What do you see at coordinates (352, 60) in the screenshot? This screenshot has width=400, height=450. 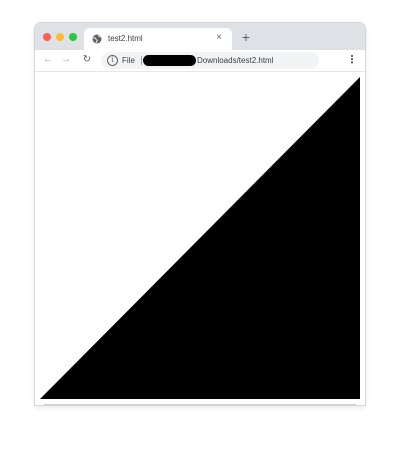 I see `more-menu-icon: ⋮` at bounding box center [352, 60].